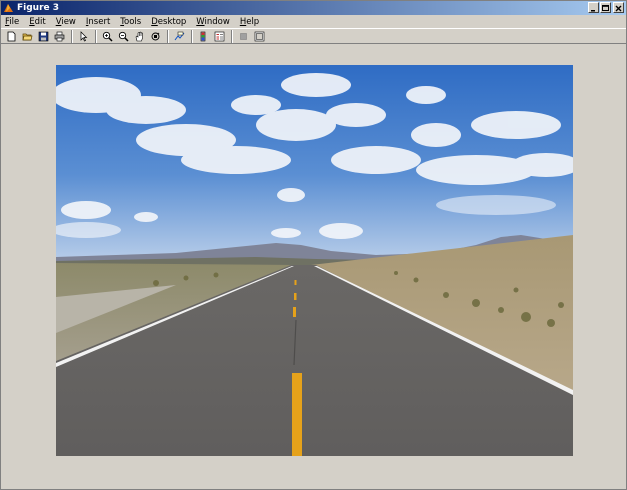 The image size is (627, 490). What do you see at coordinates (38, 8) in the screenshot?
I see `window-title: Figure 3` at bounding box center [38, 8].